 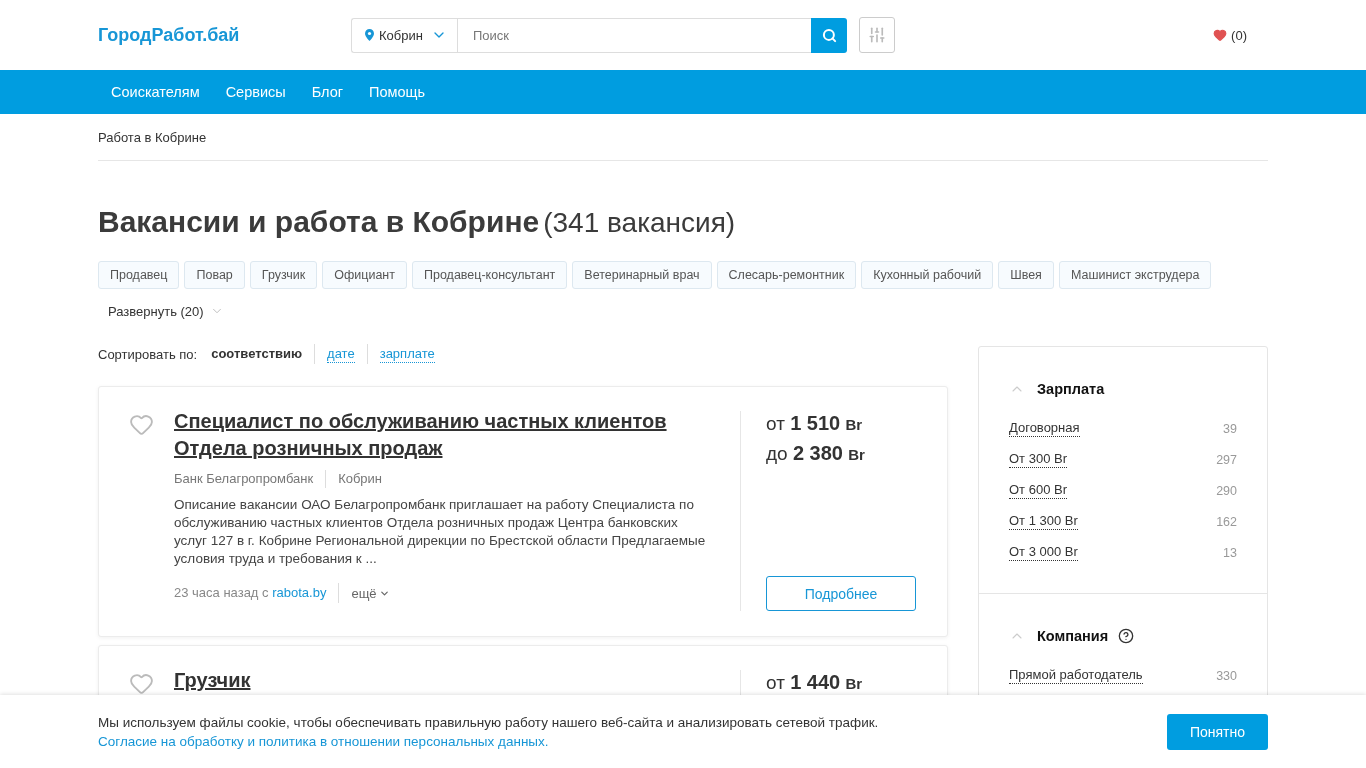 I want to click on profession-tag: Ветеринарный врач, so click(x=642, y=275).